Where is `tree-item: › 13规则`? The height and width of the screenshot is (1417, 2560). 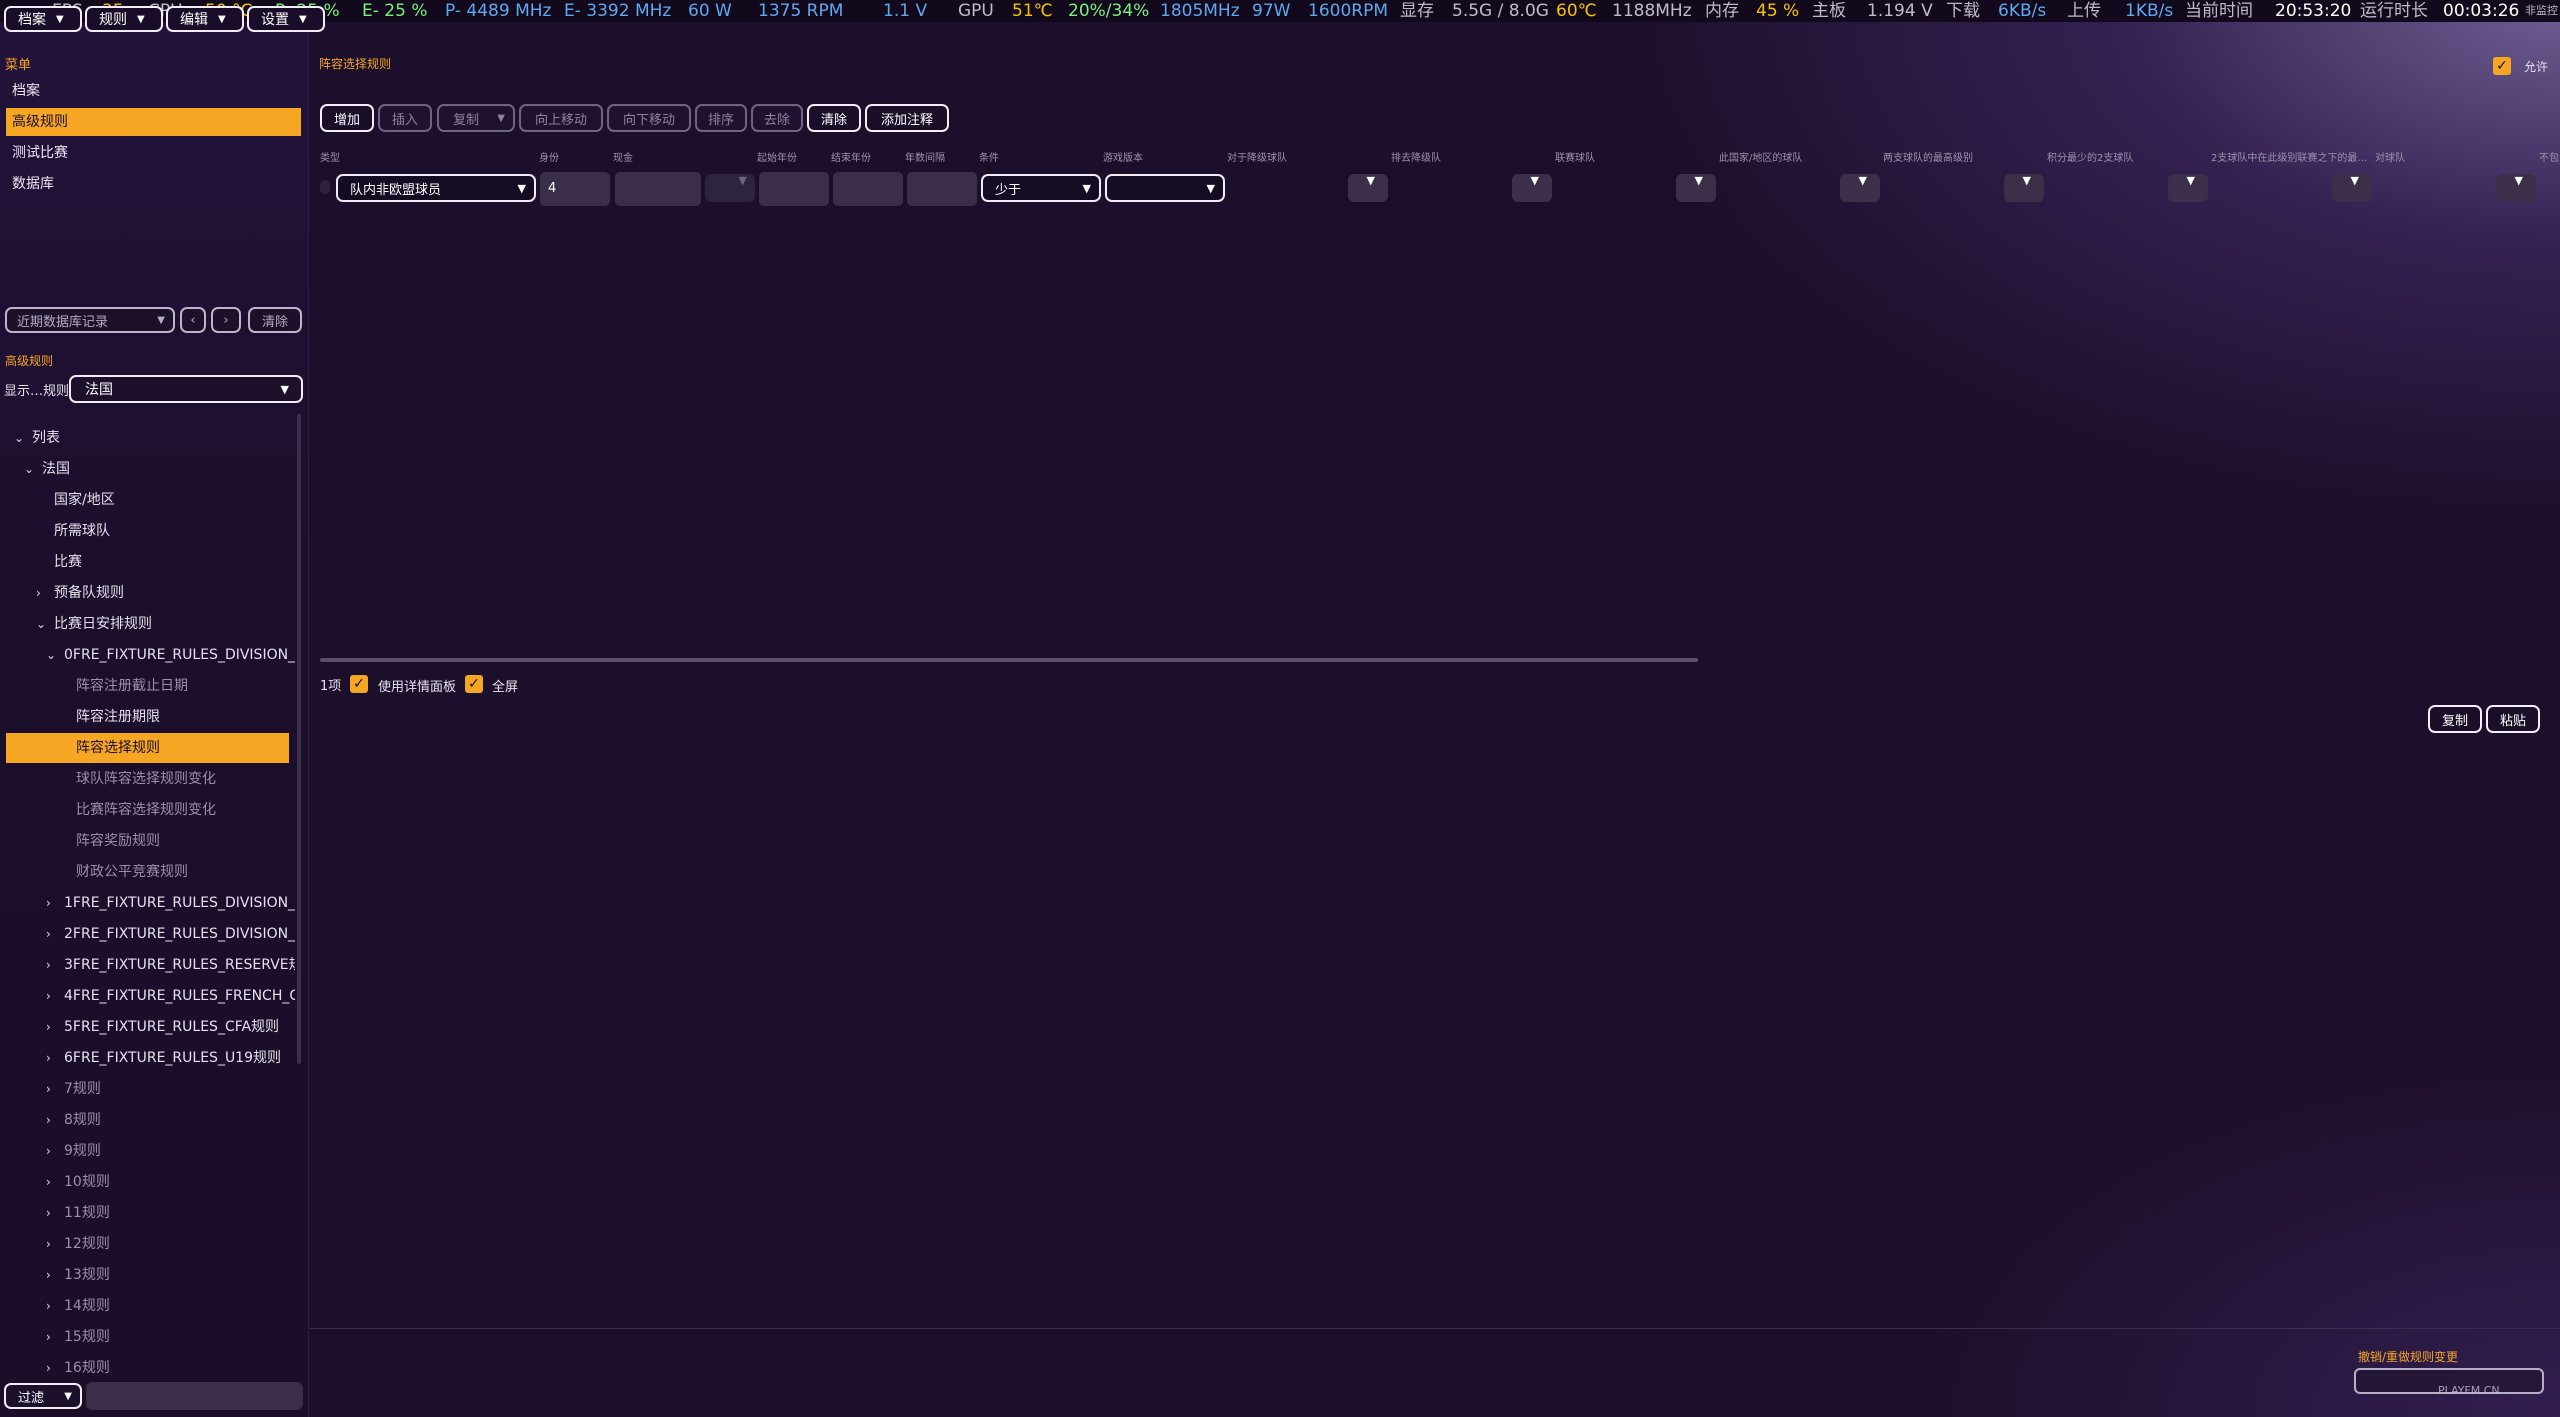 tree-item: › 13规则 is located at coordinates (147, 1275).